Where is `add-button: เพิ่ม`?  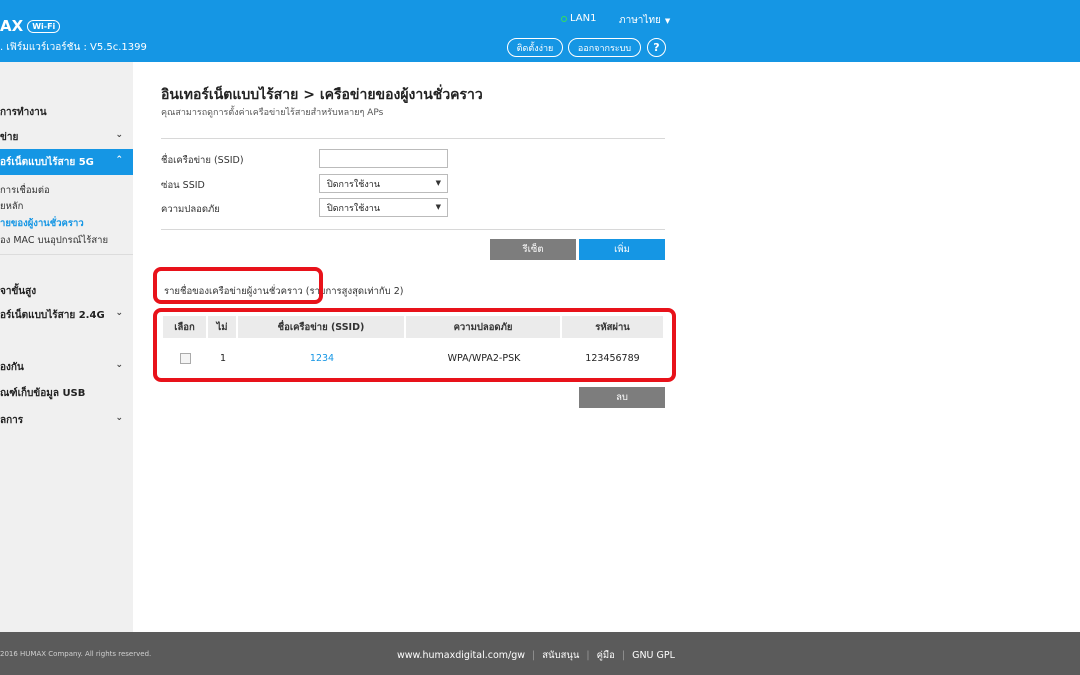 add-button: เพิ่ม is located at coordinates (622, 249).